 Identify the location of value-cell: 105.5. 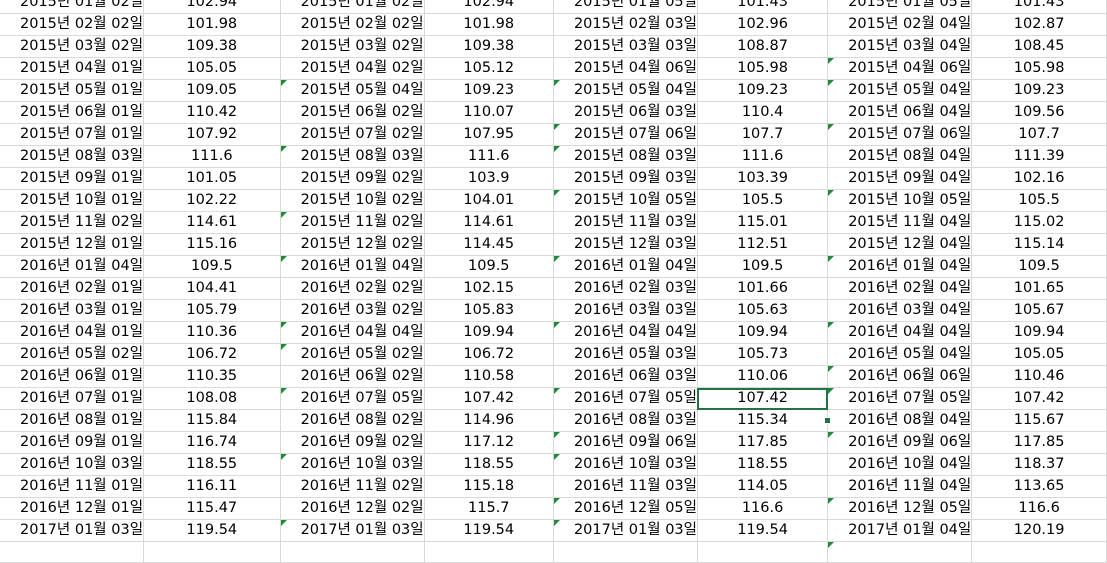
(763, 200).